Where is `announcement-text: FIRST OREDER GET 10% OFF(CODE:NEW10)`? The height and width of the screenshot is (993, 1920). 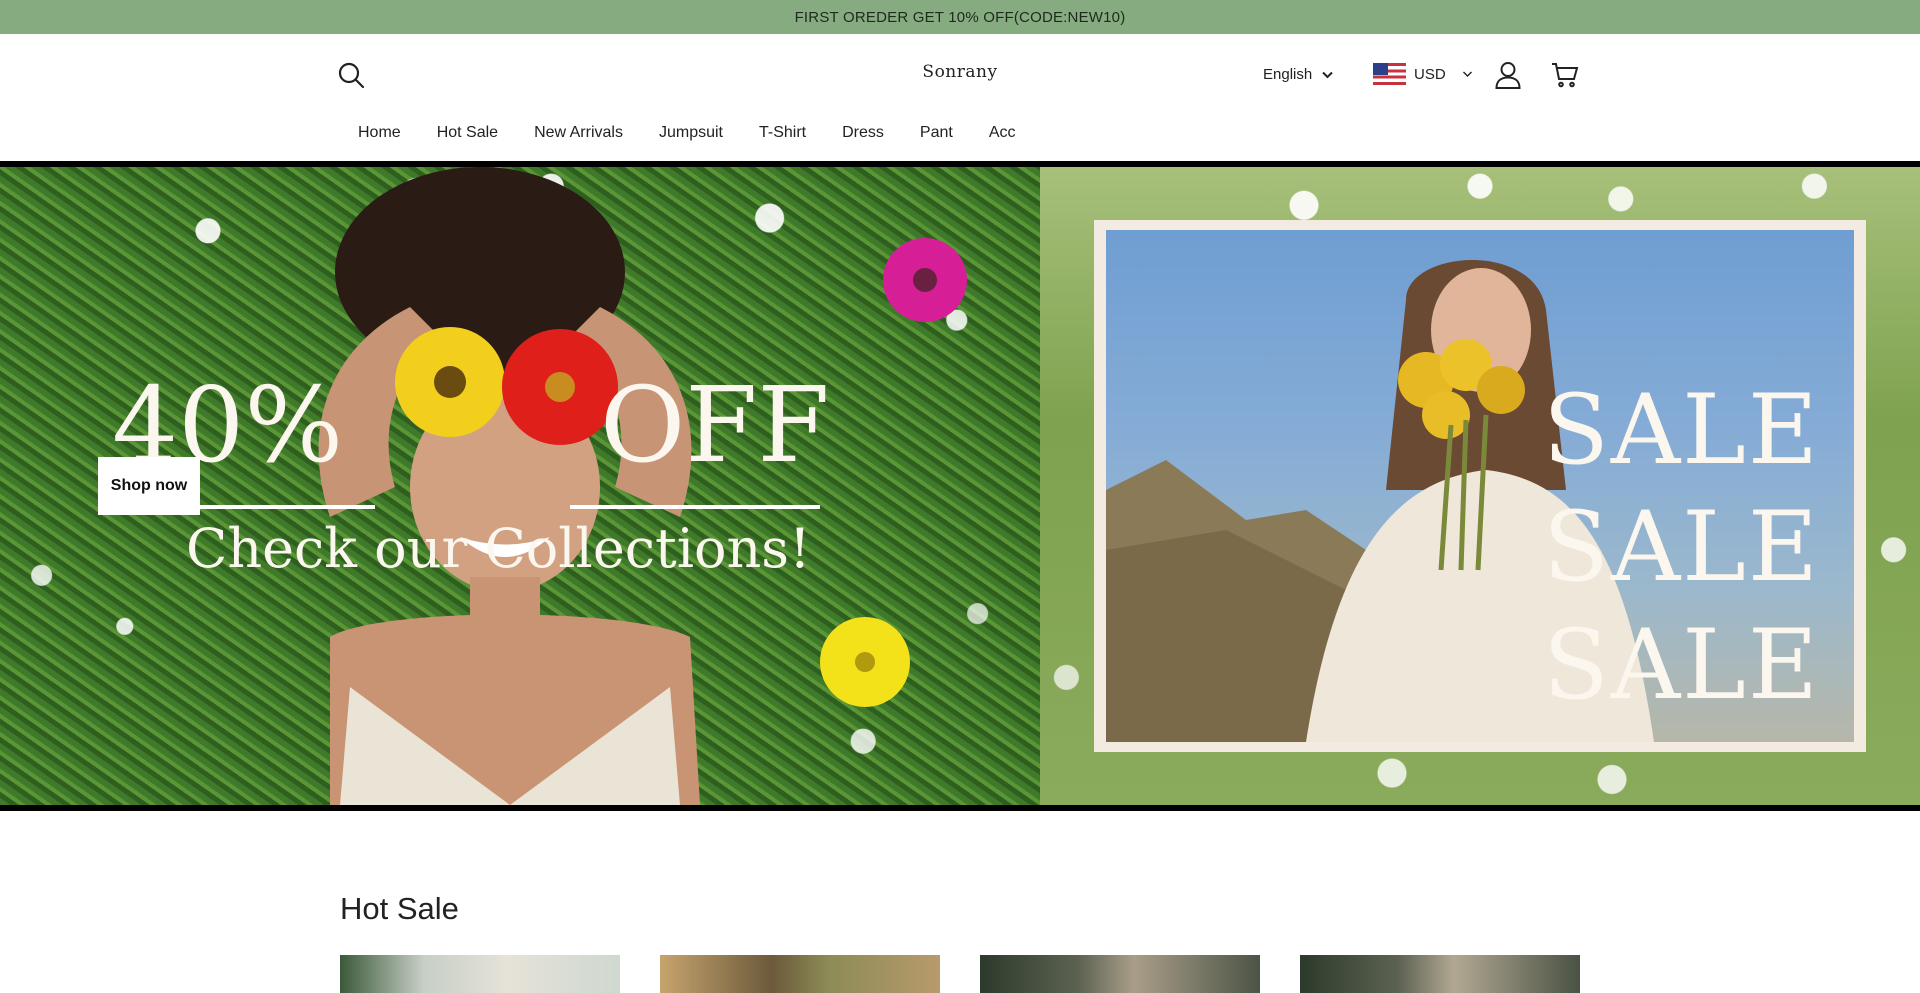
announcement-text: FIRST OREDER GET 10% OFF(CODE:NEW10) is located at coordinates (960, 17).